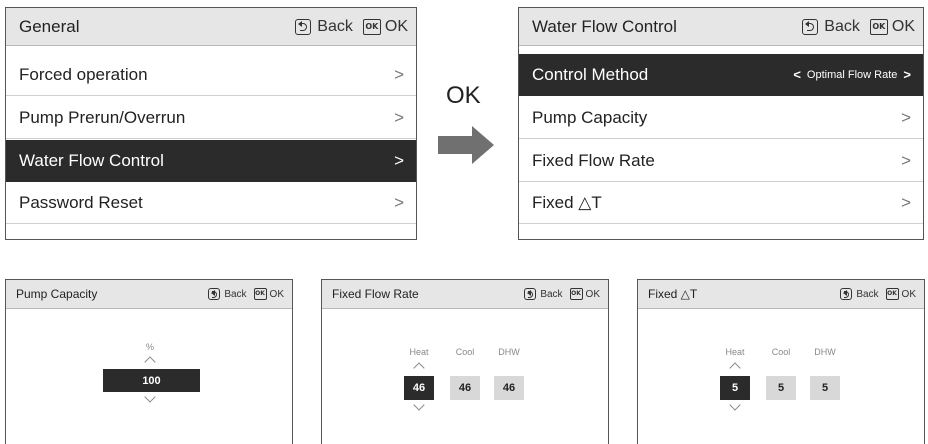  Describe the element at coordinates (211, 75) in the screenshot. I see `menu-item-forced-operation: Forced operation >` at that location.